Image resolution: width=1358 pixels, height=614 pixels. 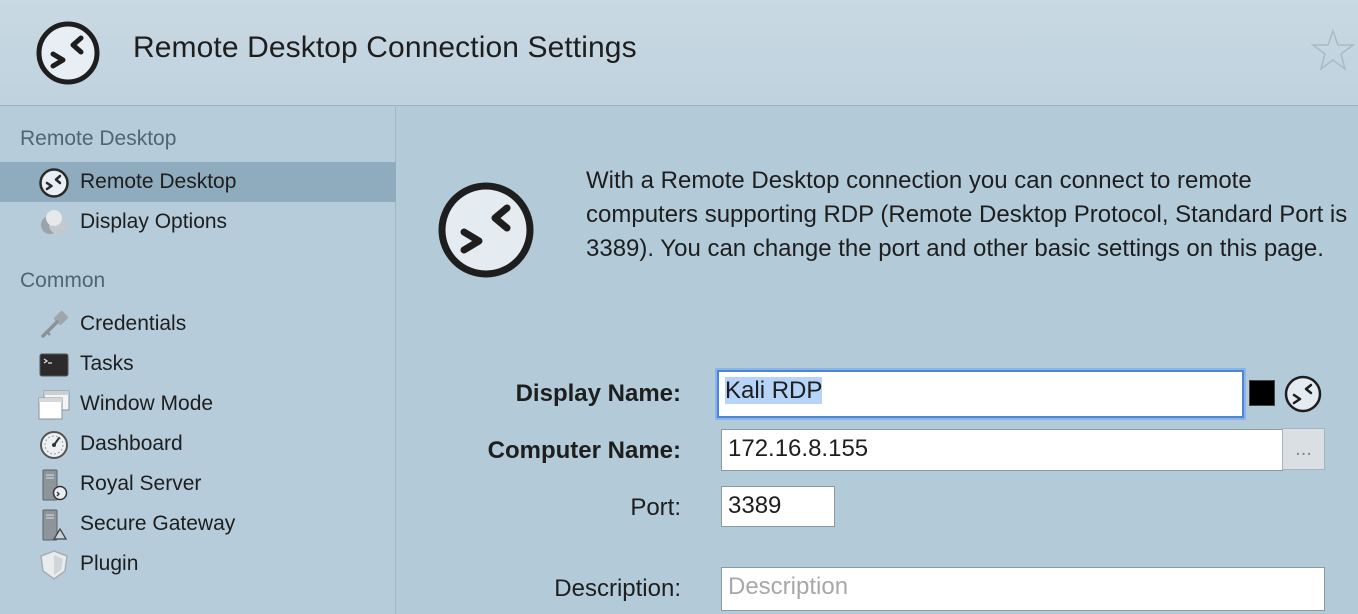 I want to click on sidebar-item-window-mode: Window Mode, so click(x=198, y=404).